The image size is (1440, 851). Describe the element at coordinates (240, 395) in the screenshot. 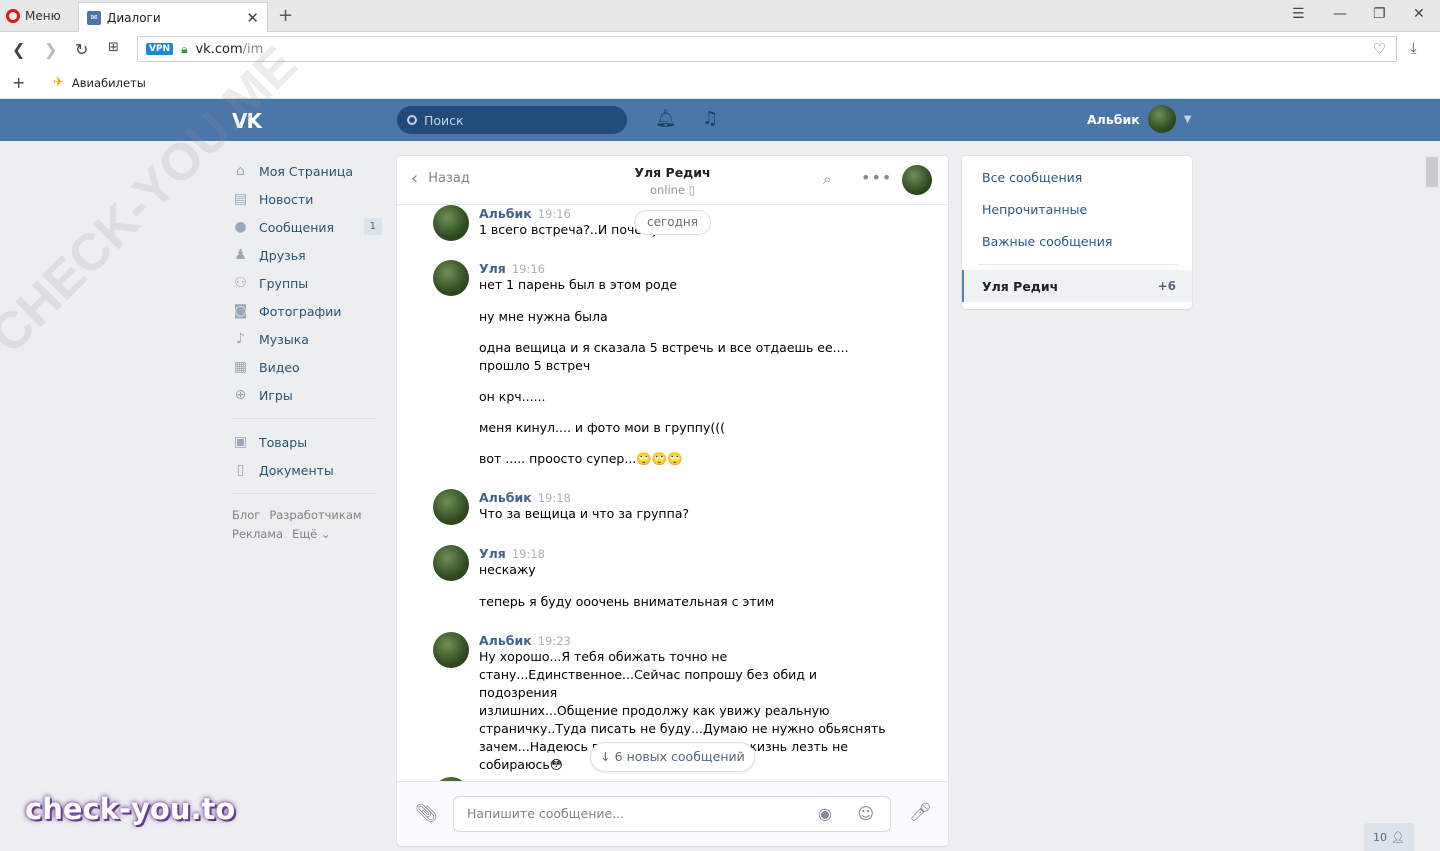

I see `games-icon: ⊕` at that location.